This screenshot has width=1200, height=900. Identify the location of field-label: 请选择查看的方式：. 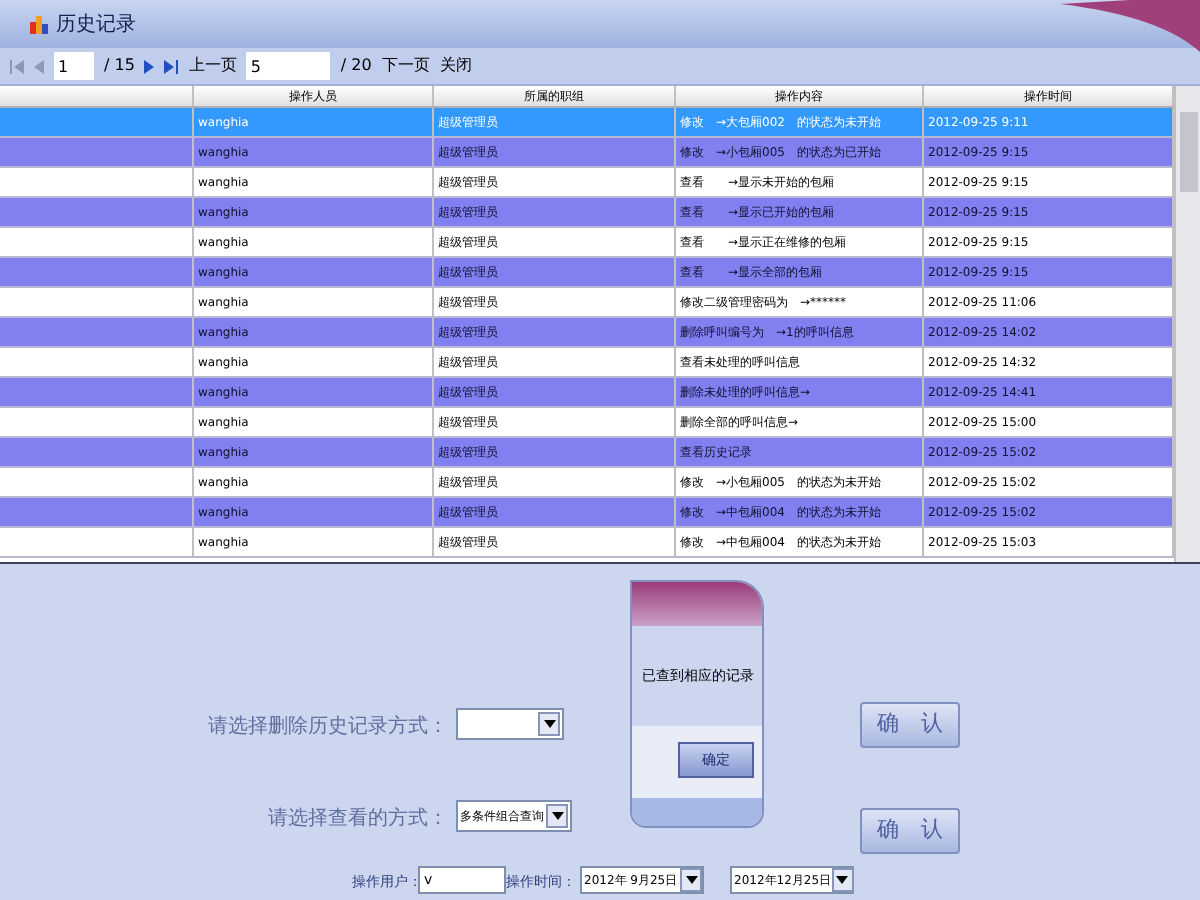
(358, 819).